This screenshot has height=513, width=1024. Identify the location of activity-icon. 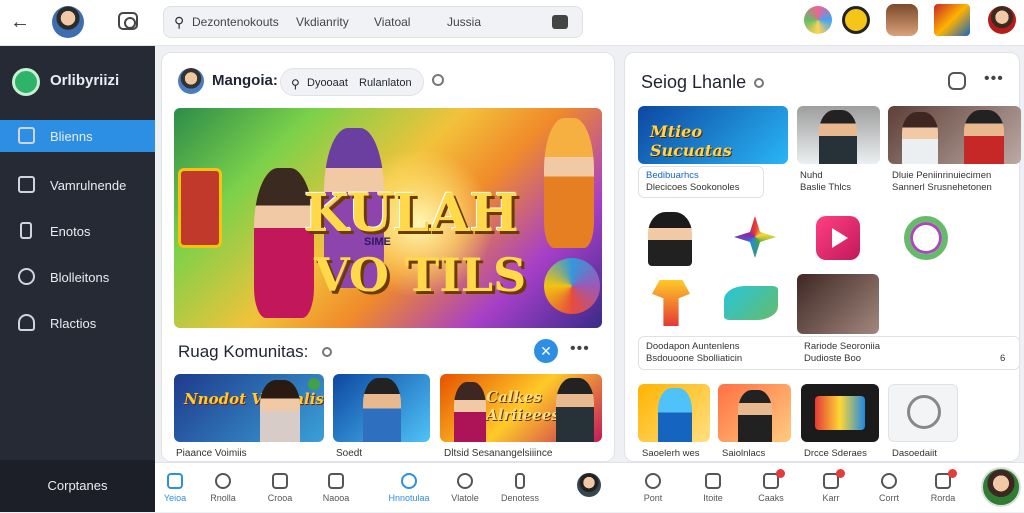
(409, 481).